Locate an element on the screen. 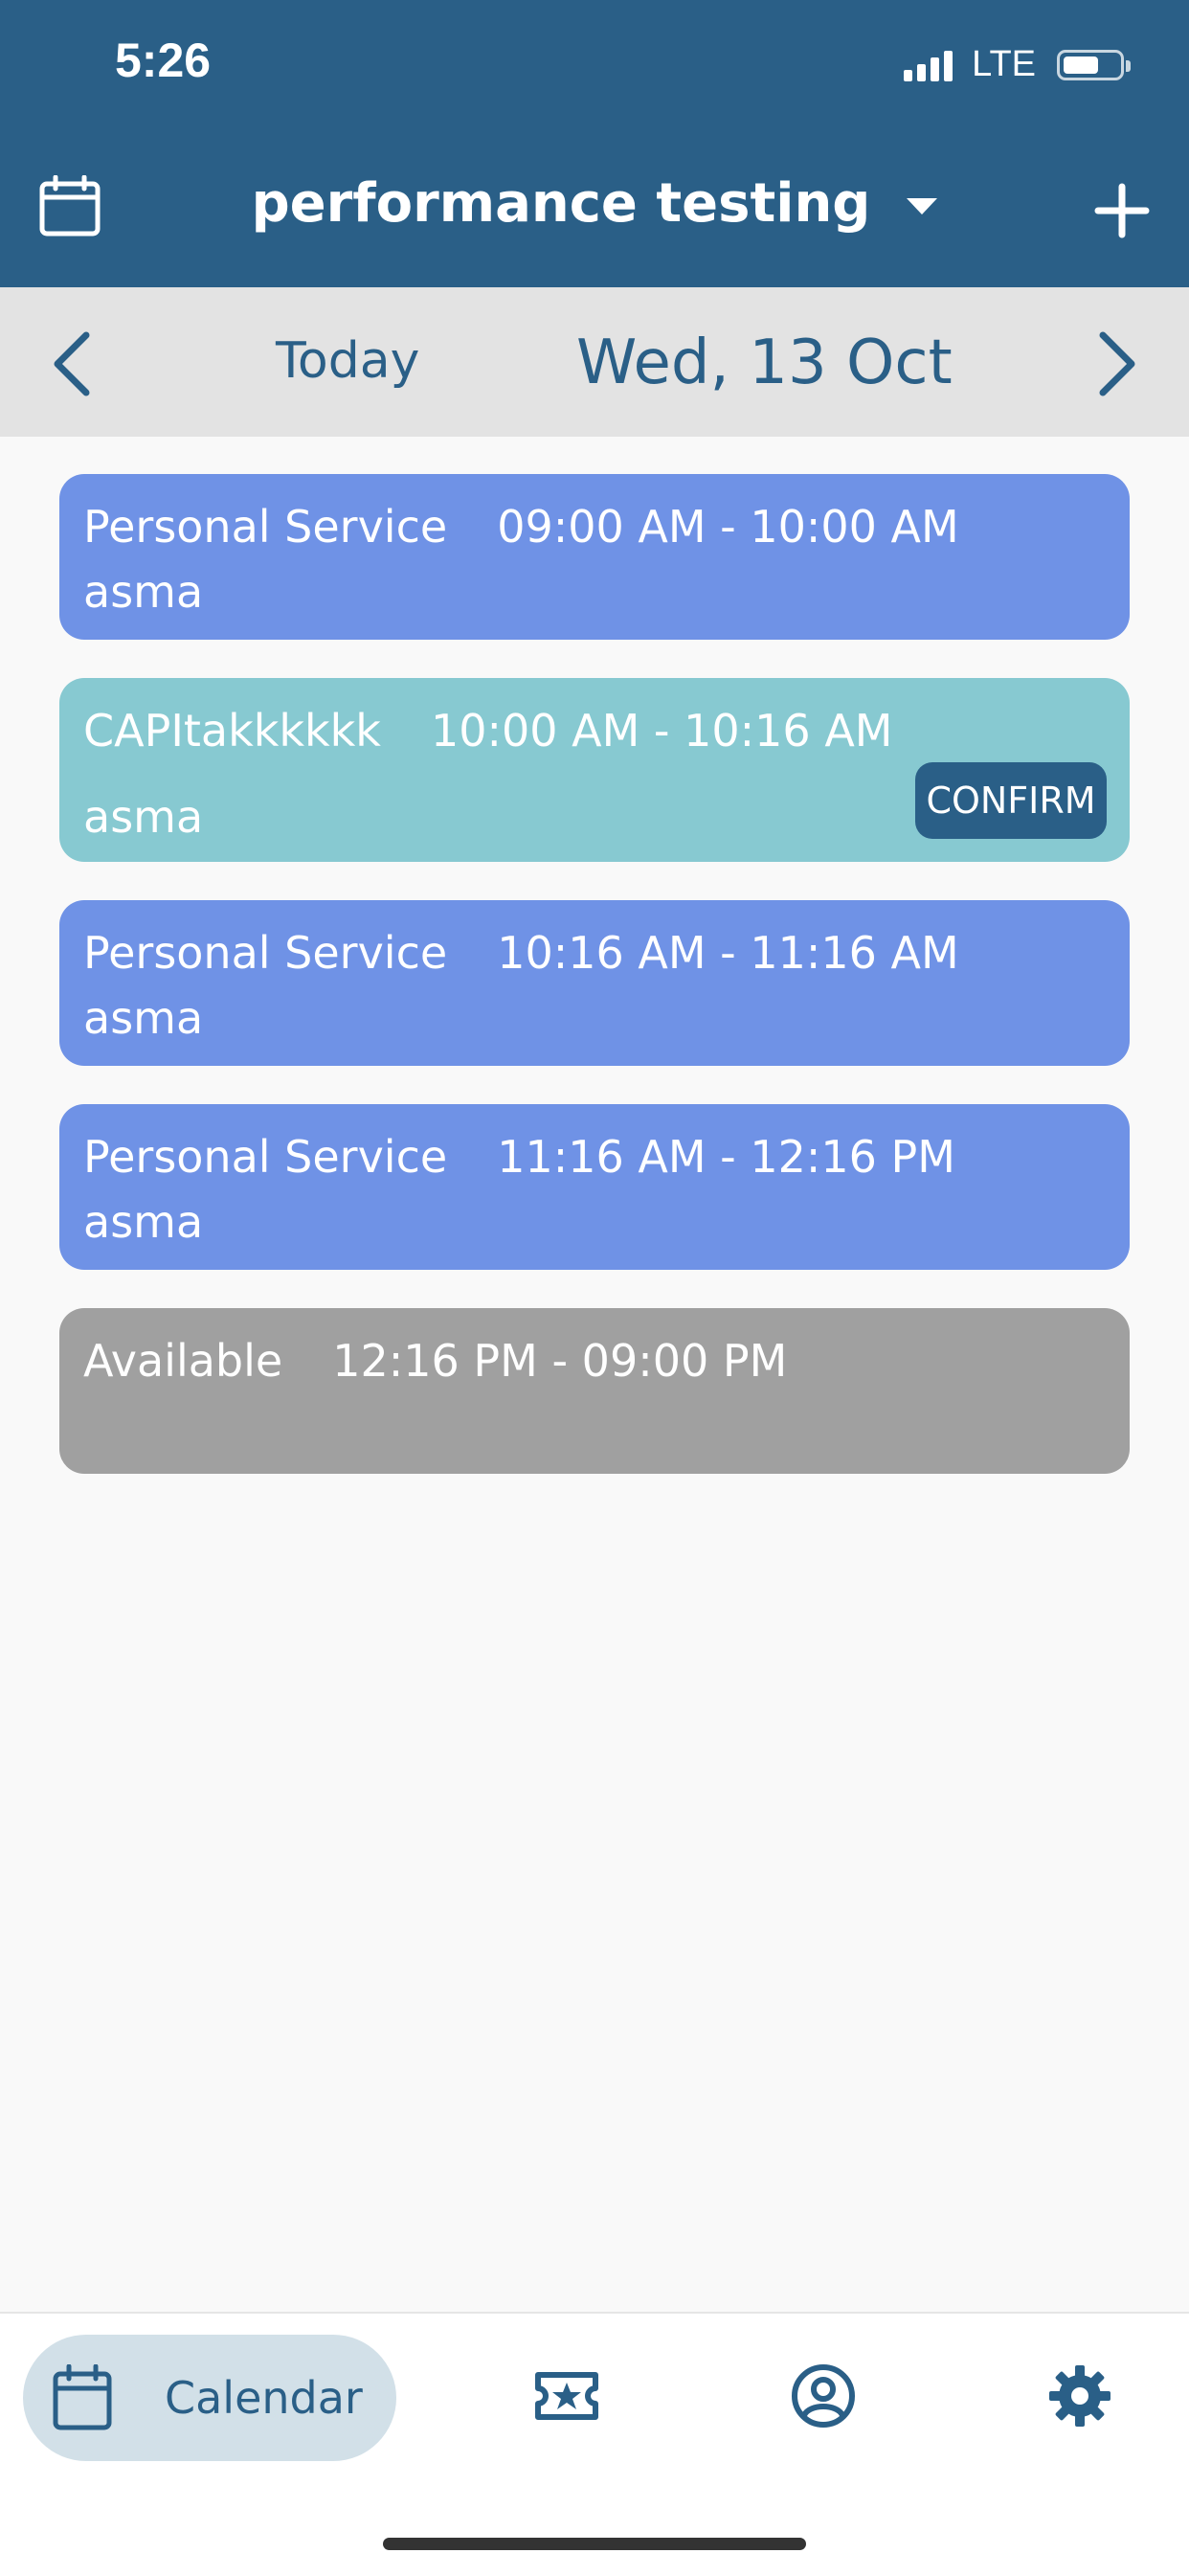 Image resolution: width=1189 pixels, height=2576 pixels. event-time: 11:16 AM - 12:16 PM is located at coordinates (726, 1157).